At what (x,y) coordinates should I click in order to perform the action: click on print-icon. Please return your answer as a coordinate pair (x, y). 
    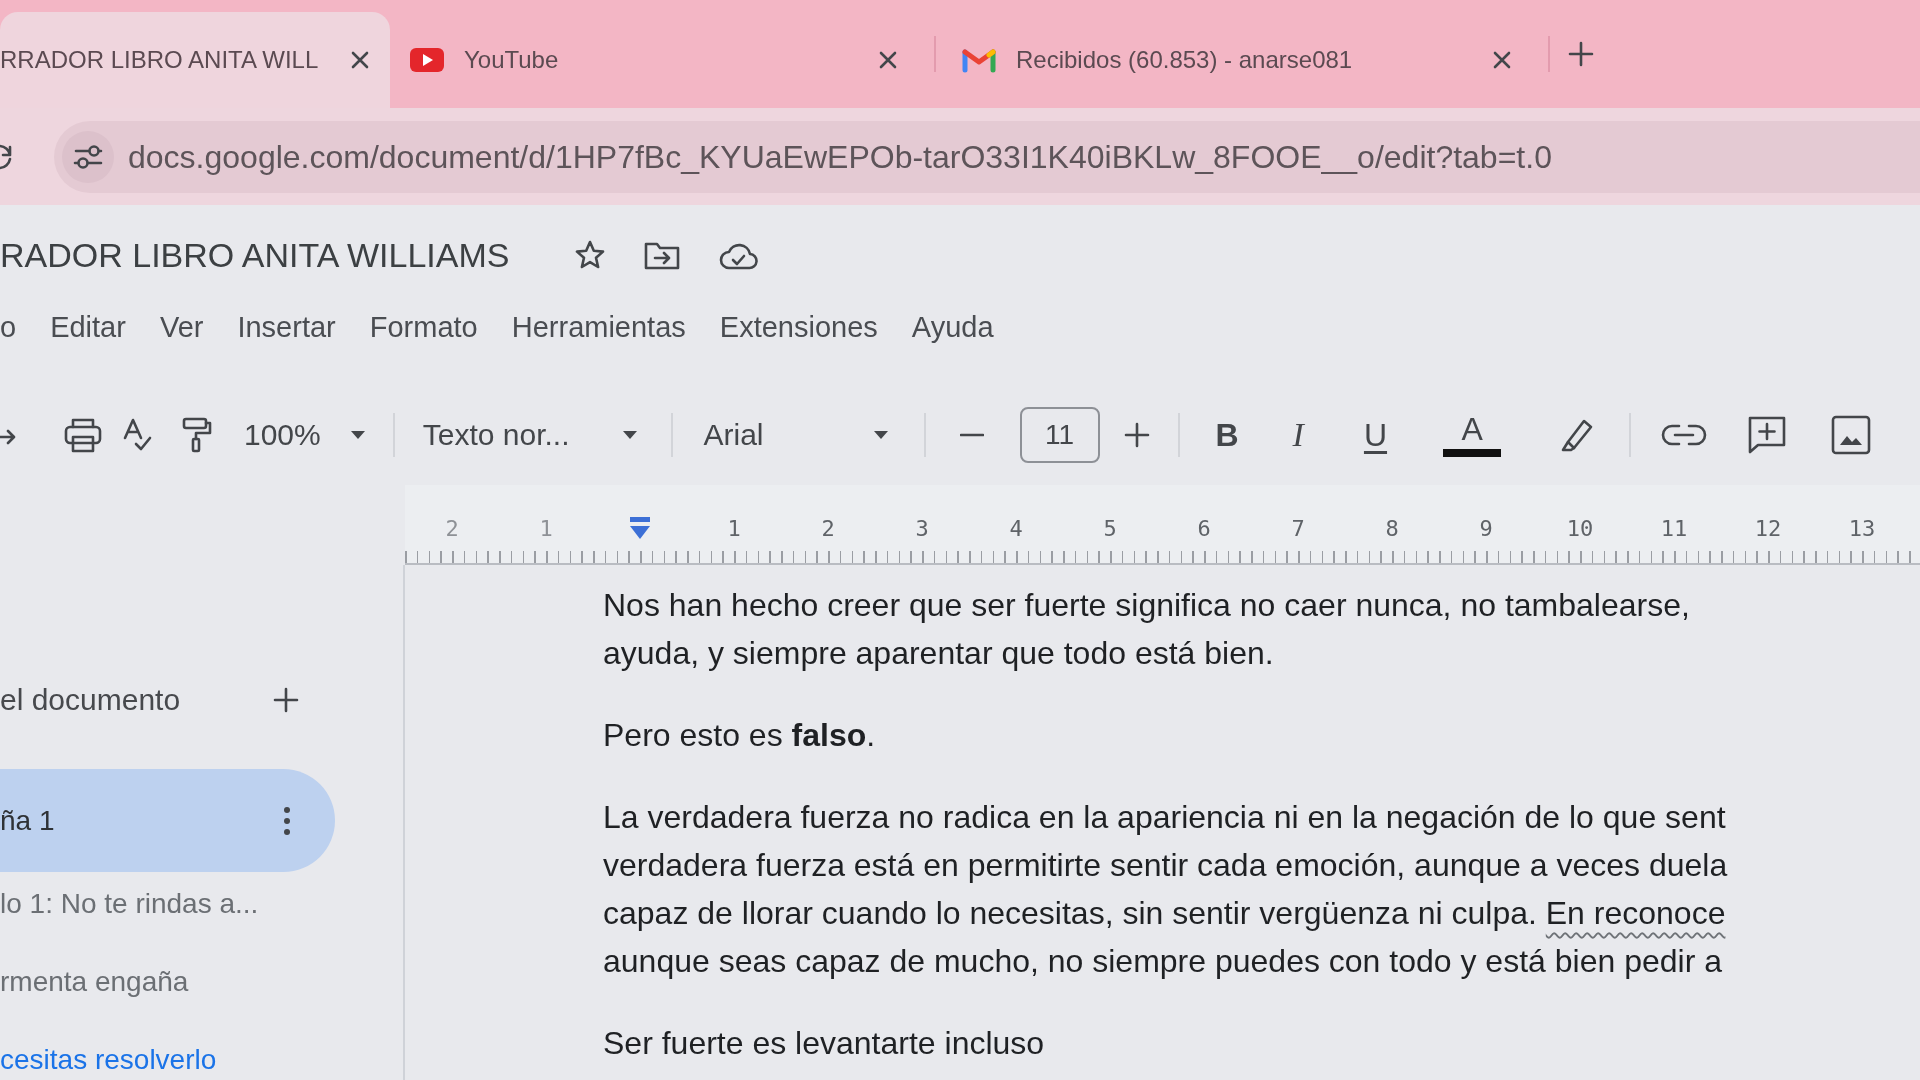
    Looking at the image, I should click on (83, 435).